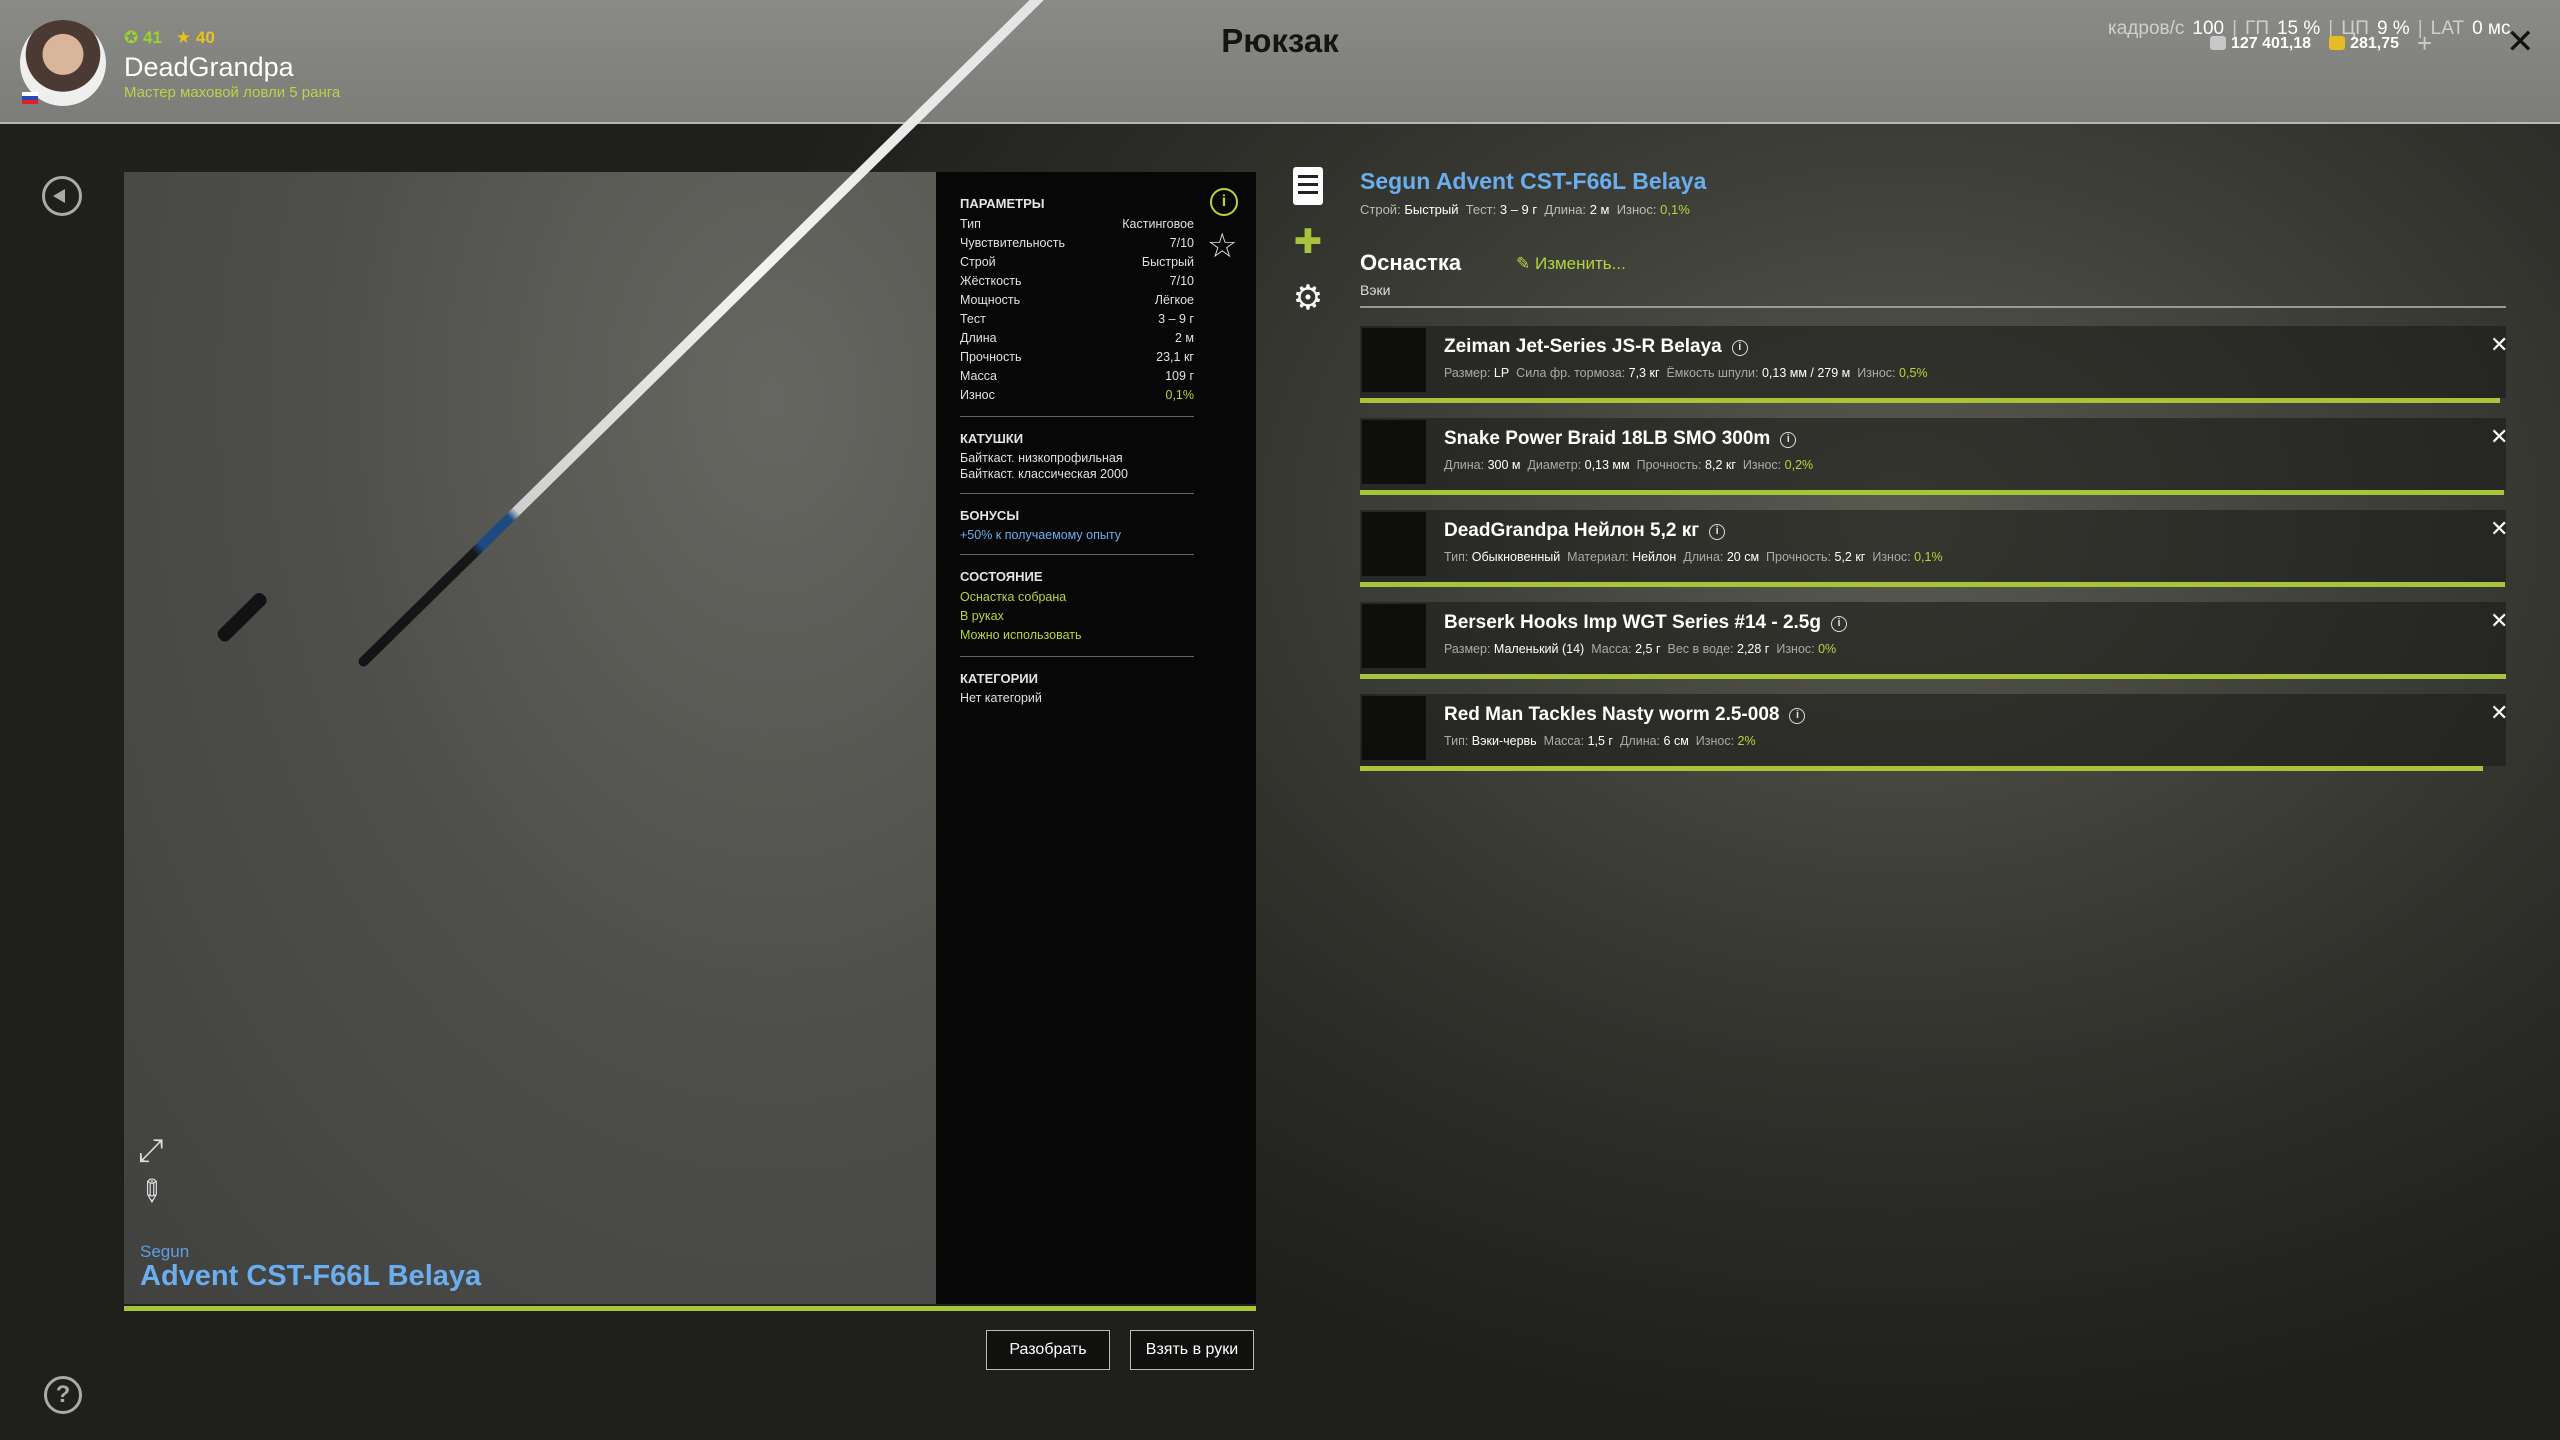 This screenshot has width=2560, height=1440. Describe the element at coordinates (1077, 262) in the screenshot. I see `param-row: Строй Быстрый` at that location.